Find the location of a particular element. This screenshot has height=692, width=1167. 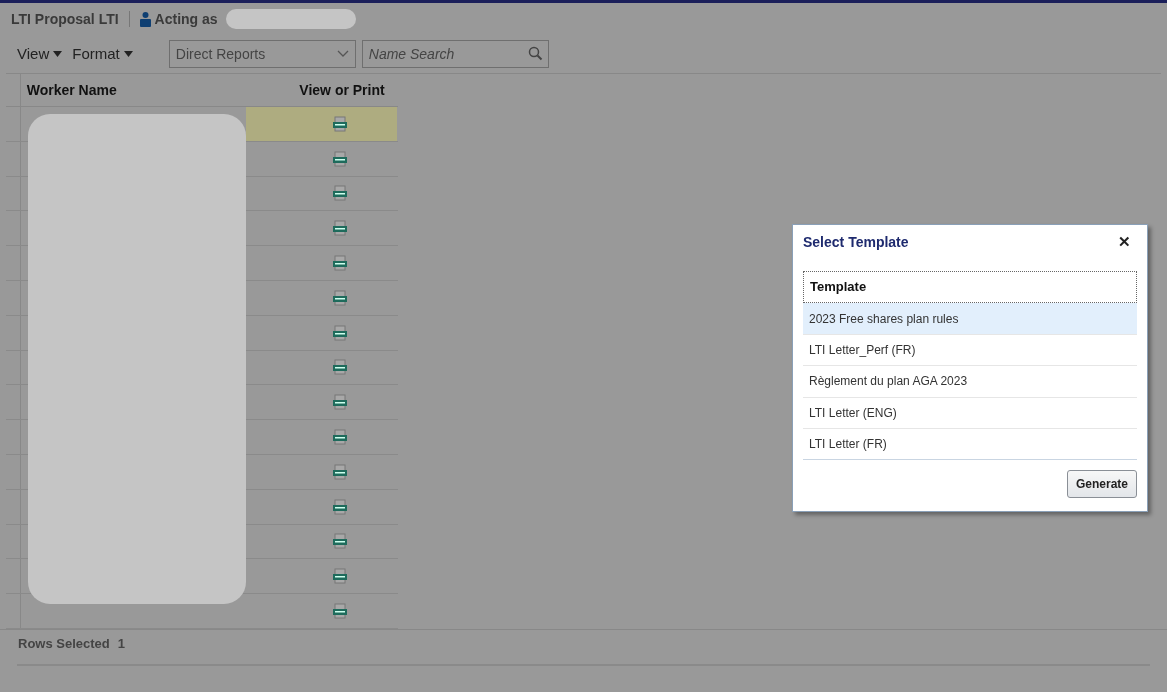

chevron-icon is located at coordinates (342, 54).